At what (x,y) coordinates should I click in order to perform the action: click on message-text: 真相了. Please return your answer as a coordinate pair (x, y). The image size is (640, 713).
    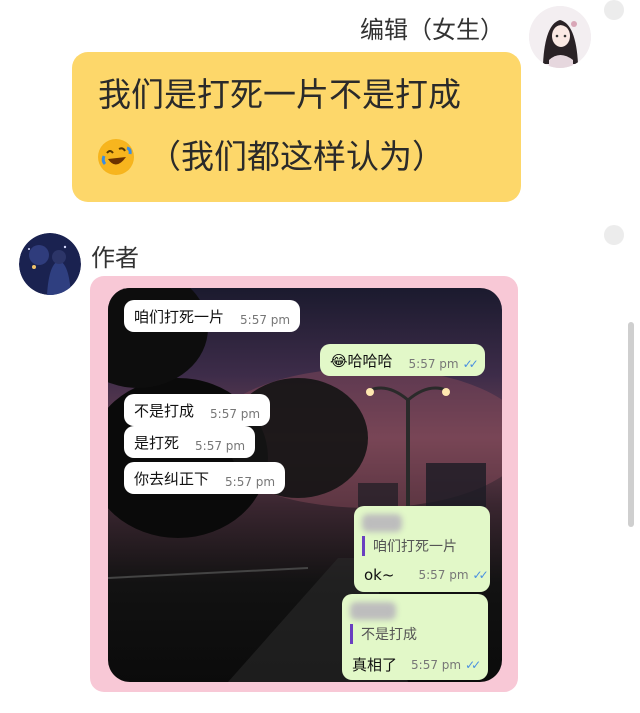
    Looking at the image, I should click on (375, 665).